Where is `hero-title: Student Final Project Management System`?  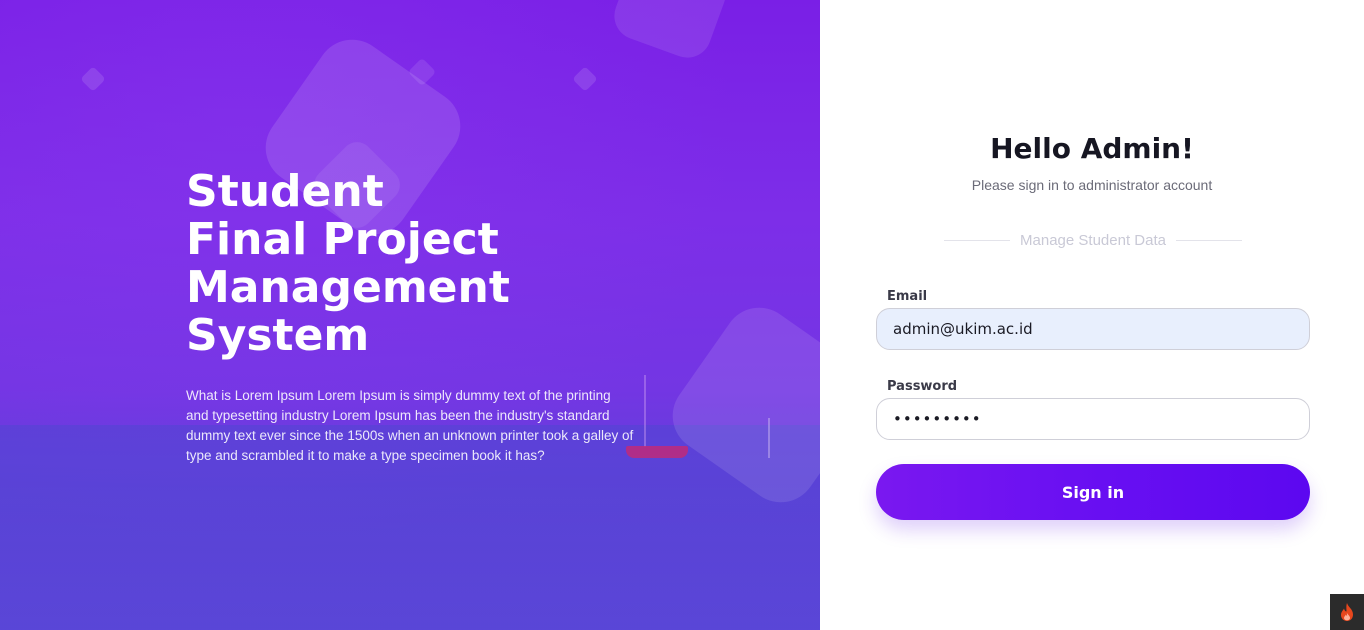 hero-title: Student Final Project Management System is located at coordinates (348, 263).